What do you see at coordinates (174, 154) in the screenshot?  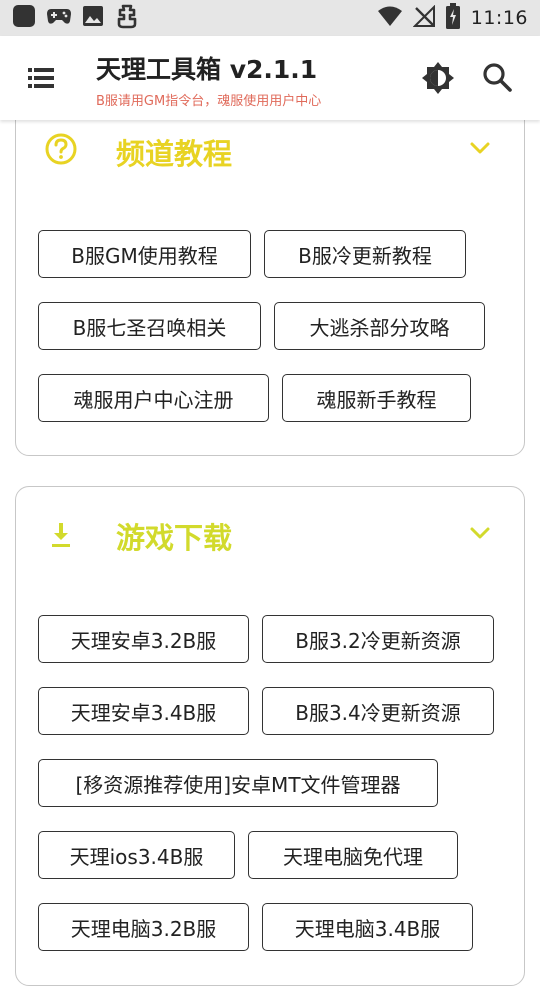 I see `tutorial-section-title: 频道教程` at bounding box center [174, 154].